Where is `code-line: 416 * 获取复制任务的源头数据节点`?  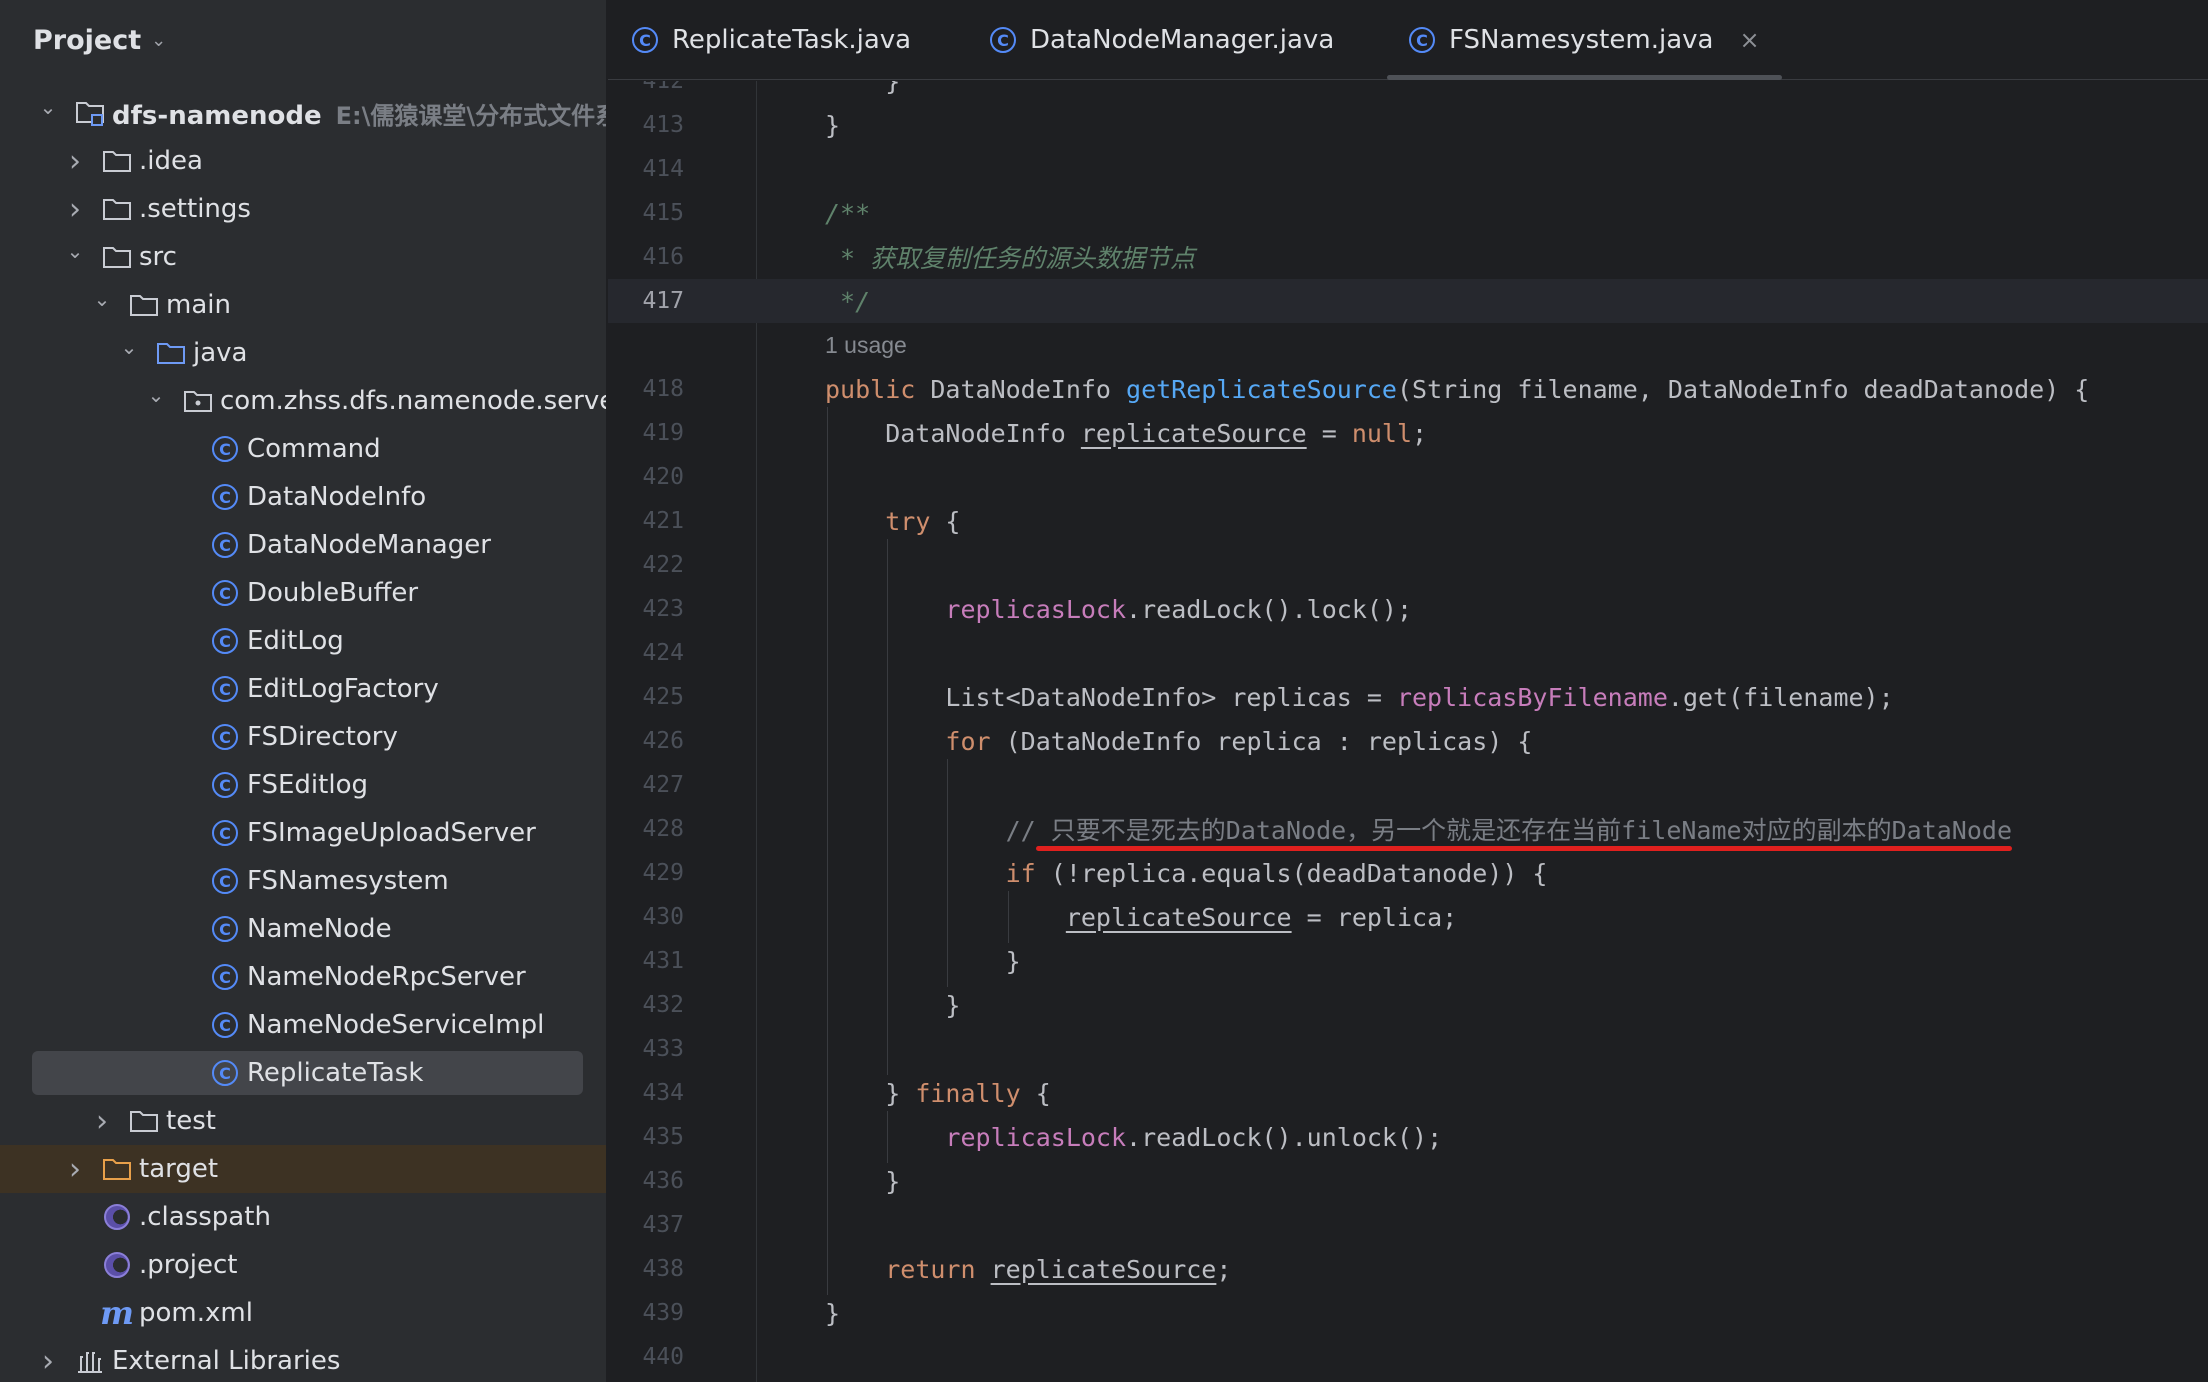
code-line: 416 * 获取复制任务的源头数据节点 is located at coordinates (1408, 257).